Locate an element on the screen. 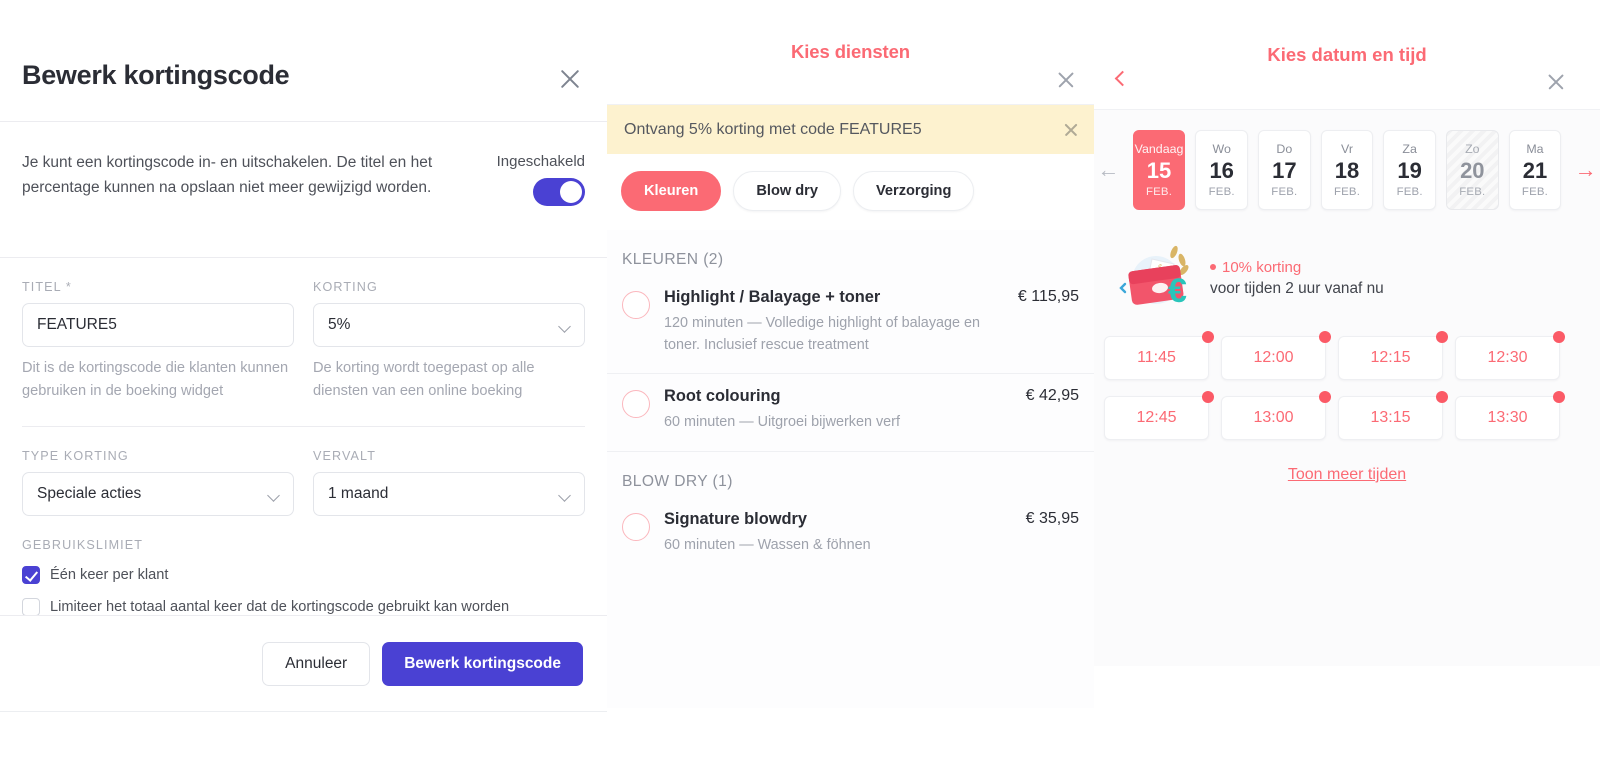 The height and width of the screenshot is (768, 1600). field-type-korting: TYPE KORTING Speciale acties is located at coordinates (158, 483).